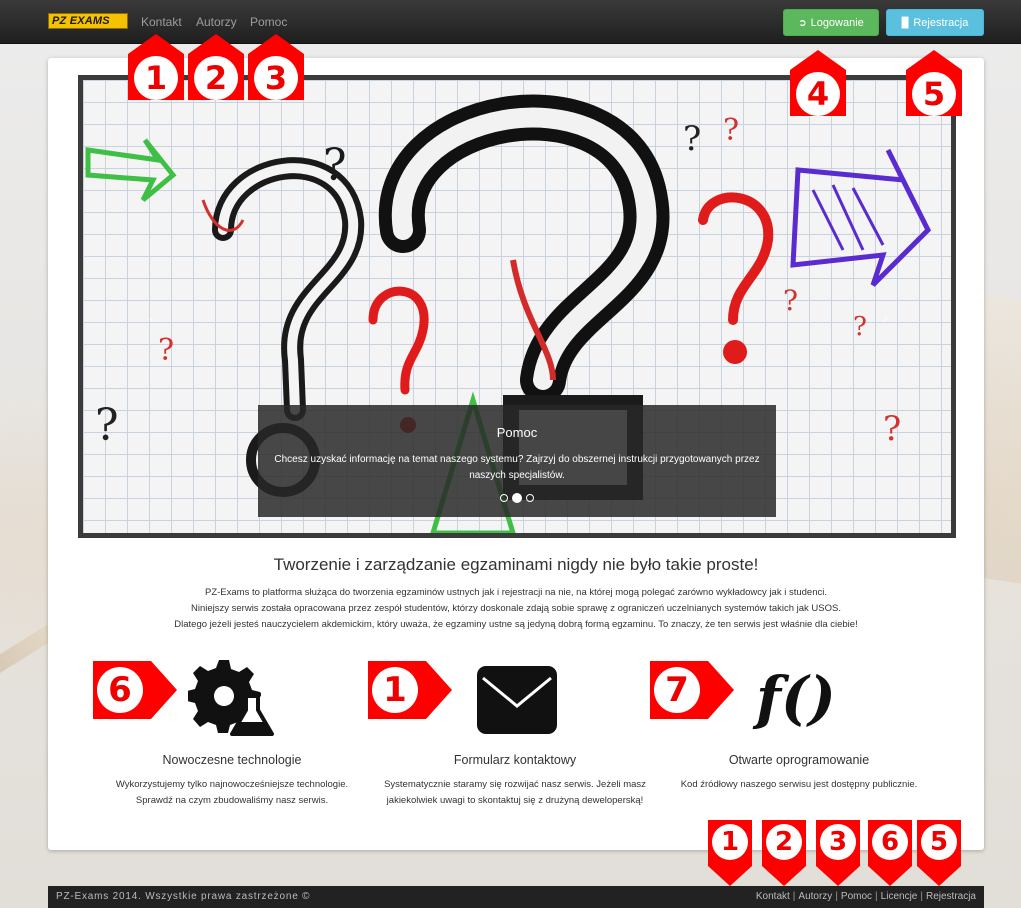  I want to click on function-icon: f(), so click(796, 698).